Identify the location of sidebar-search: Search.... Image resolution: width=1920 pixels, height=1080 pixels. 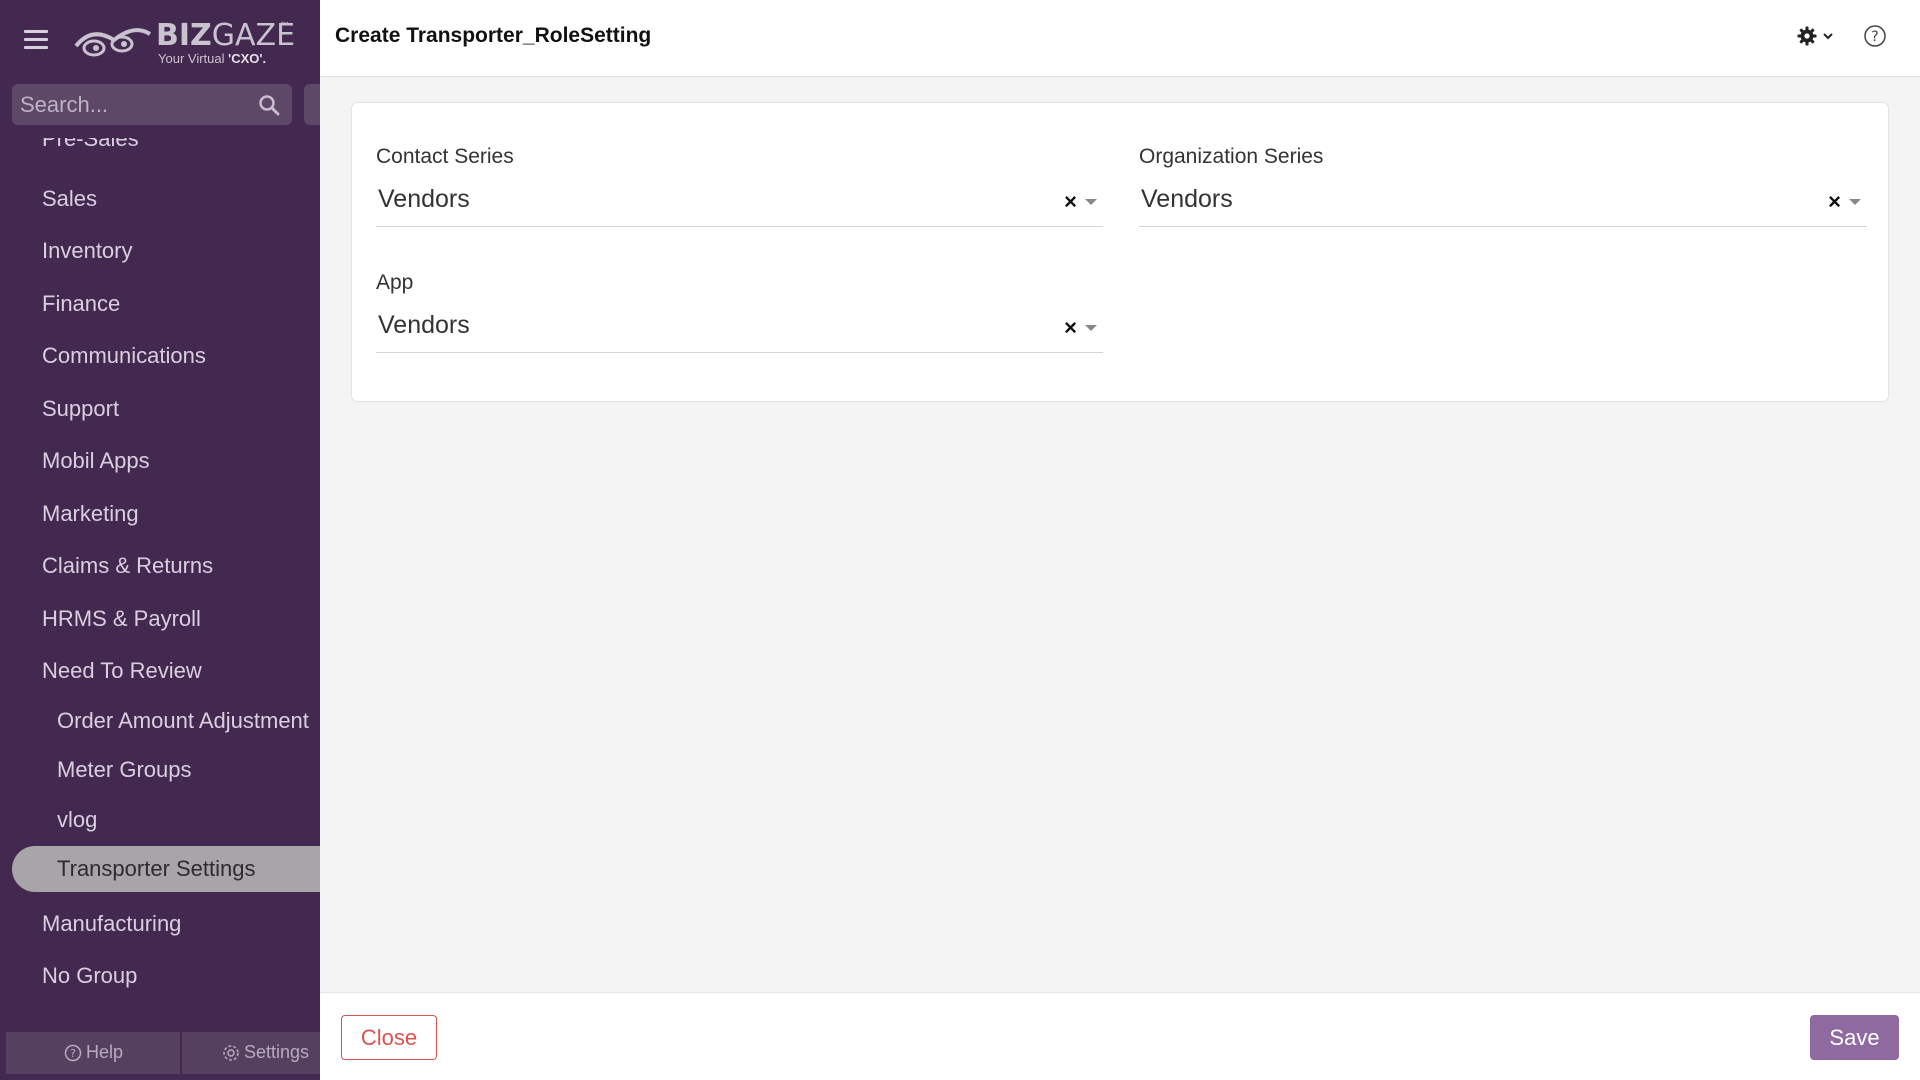
(152, 104).